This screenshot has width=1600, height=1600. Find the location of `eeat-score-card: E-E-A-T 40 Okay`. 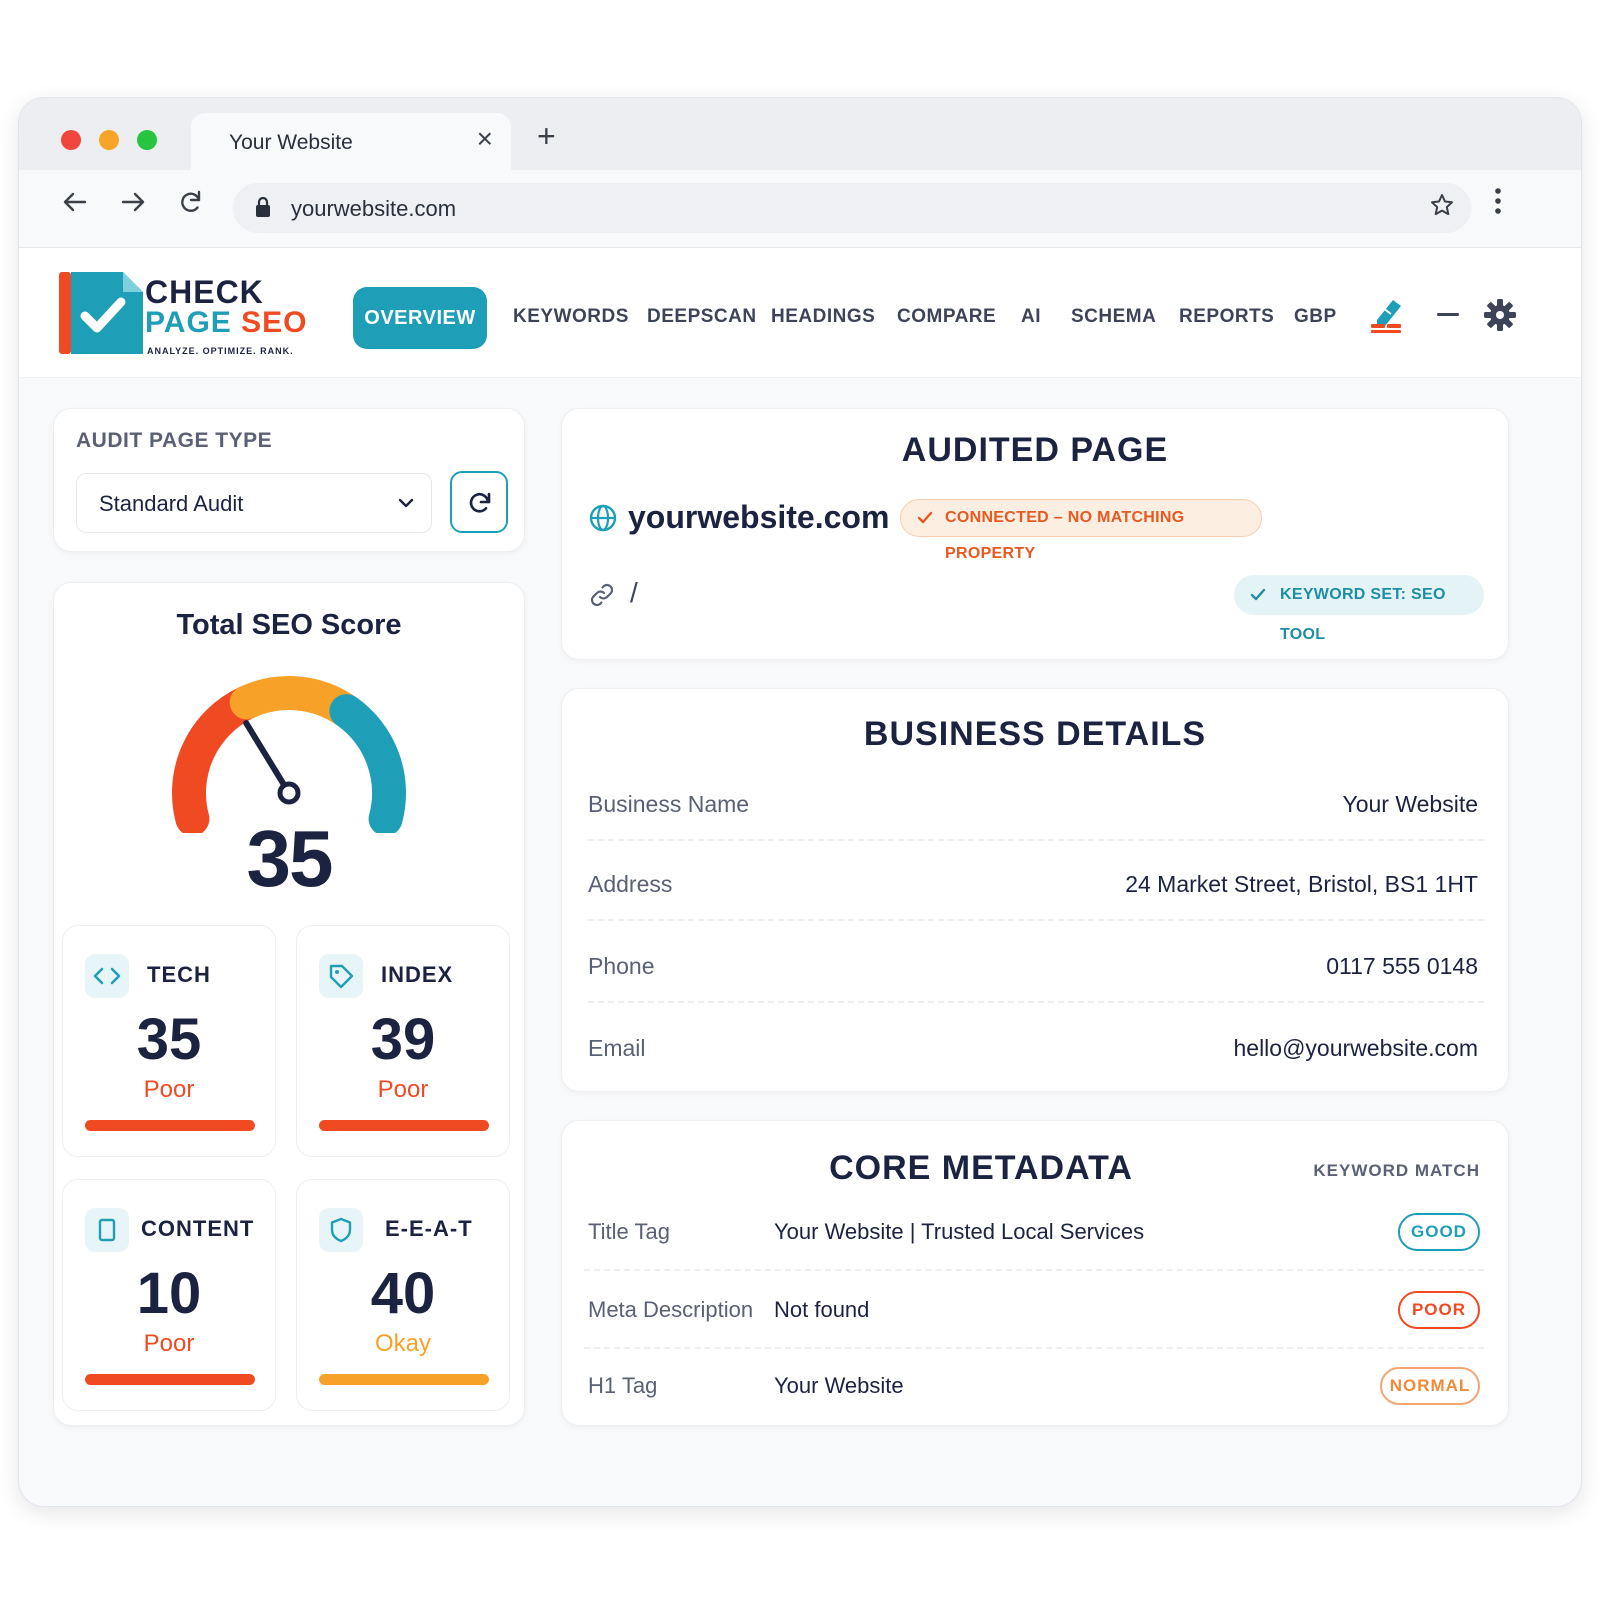

eeat-score-card: E-E-A-T 40 Okay is located at coordinates (403, 1295).